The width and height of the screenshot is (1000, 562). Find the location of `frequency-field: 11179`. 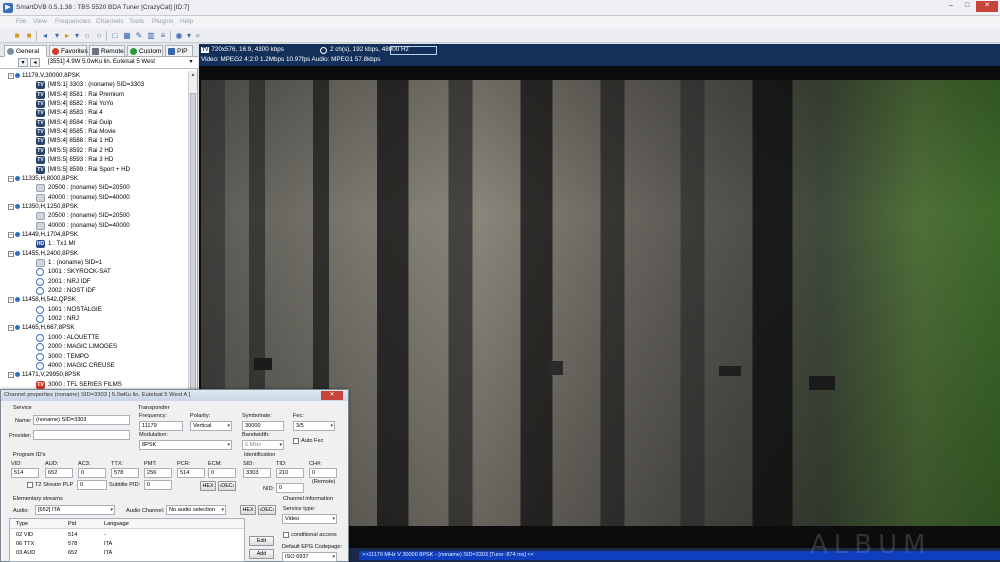

frequency-field: 11179 is located at coordinates (161, 426).